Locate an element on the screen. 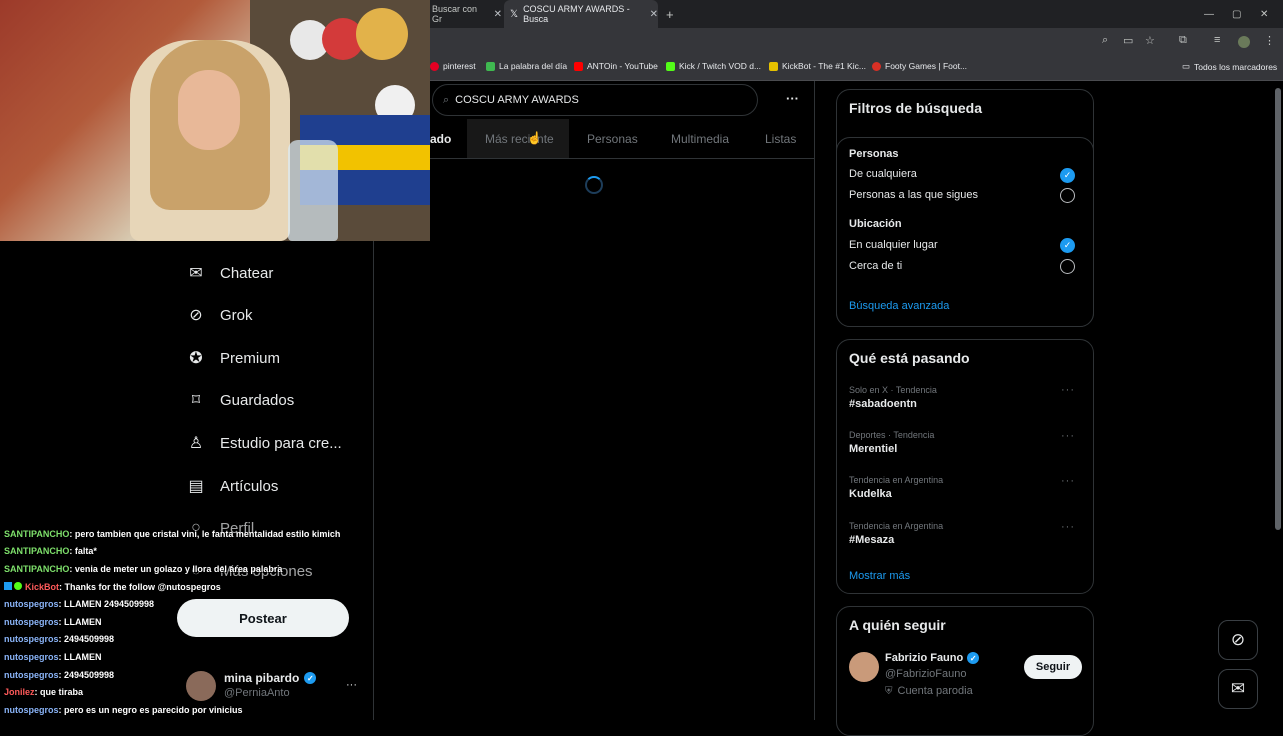 This screenshot has height=736, width=1283. chat-text: : falta* is located at coordinates (83, 551).